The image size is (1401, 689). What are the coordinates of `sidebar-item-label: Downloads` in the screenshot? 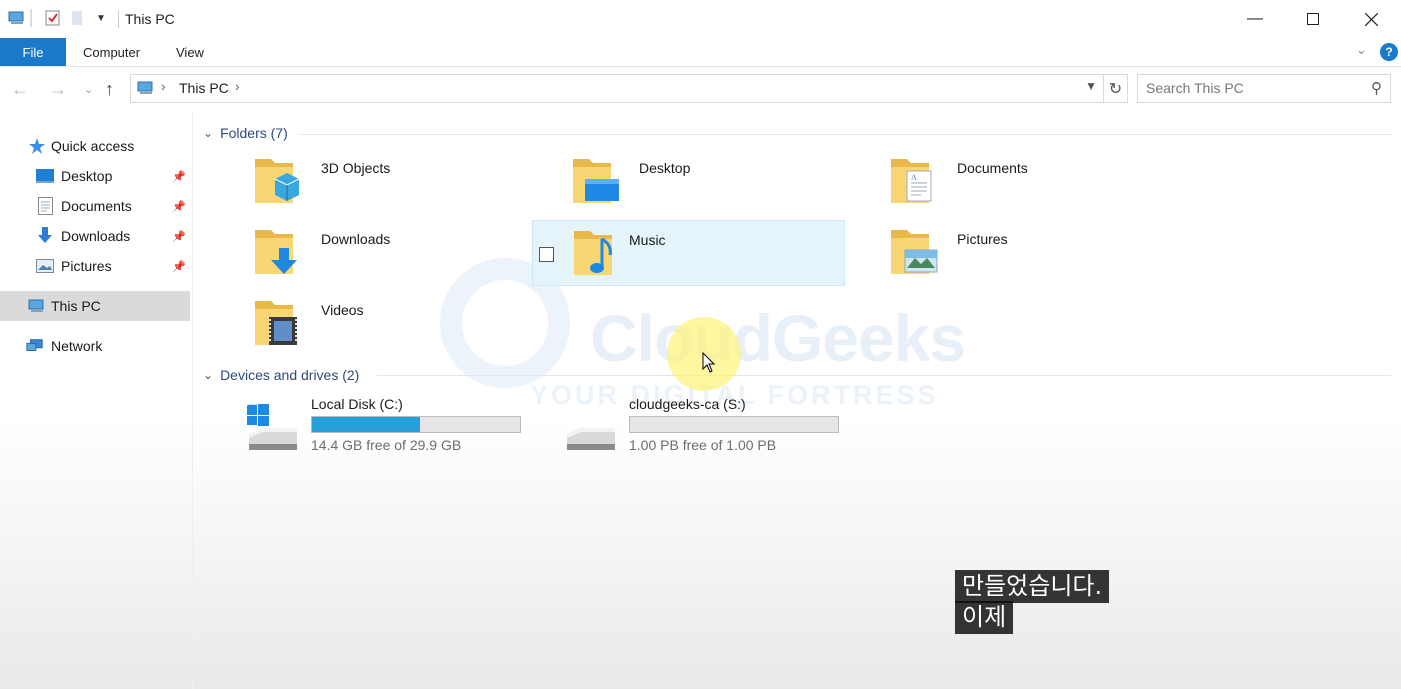 It's located at (96, 236).